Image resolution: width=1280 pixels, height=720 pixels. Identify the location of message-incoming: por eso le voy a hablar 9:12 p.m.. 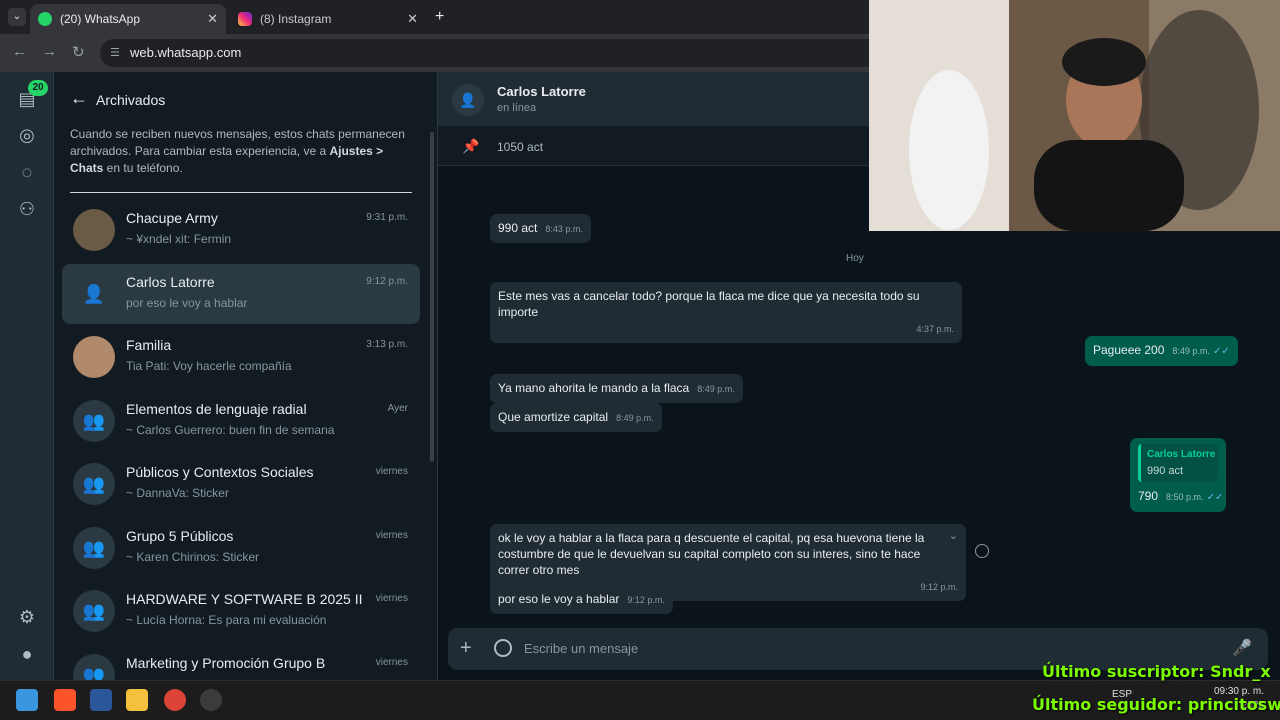
(581, 599).